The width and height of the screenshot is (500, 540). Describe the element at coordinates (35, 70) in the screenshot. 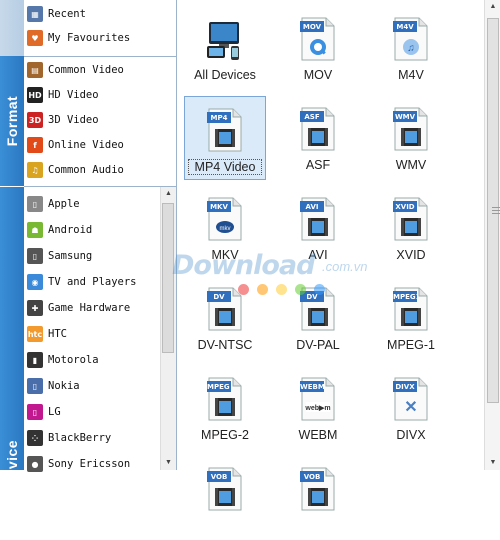

I see `film-icon: ▤` at that location.